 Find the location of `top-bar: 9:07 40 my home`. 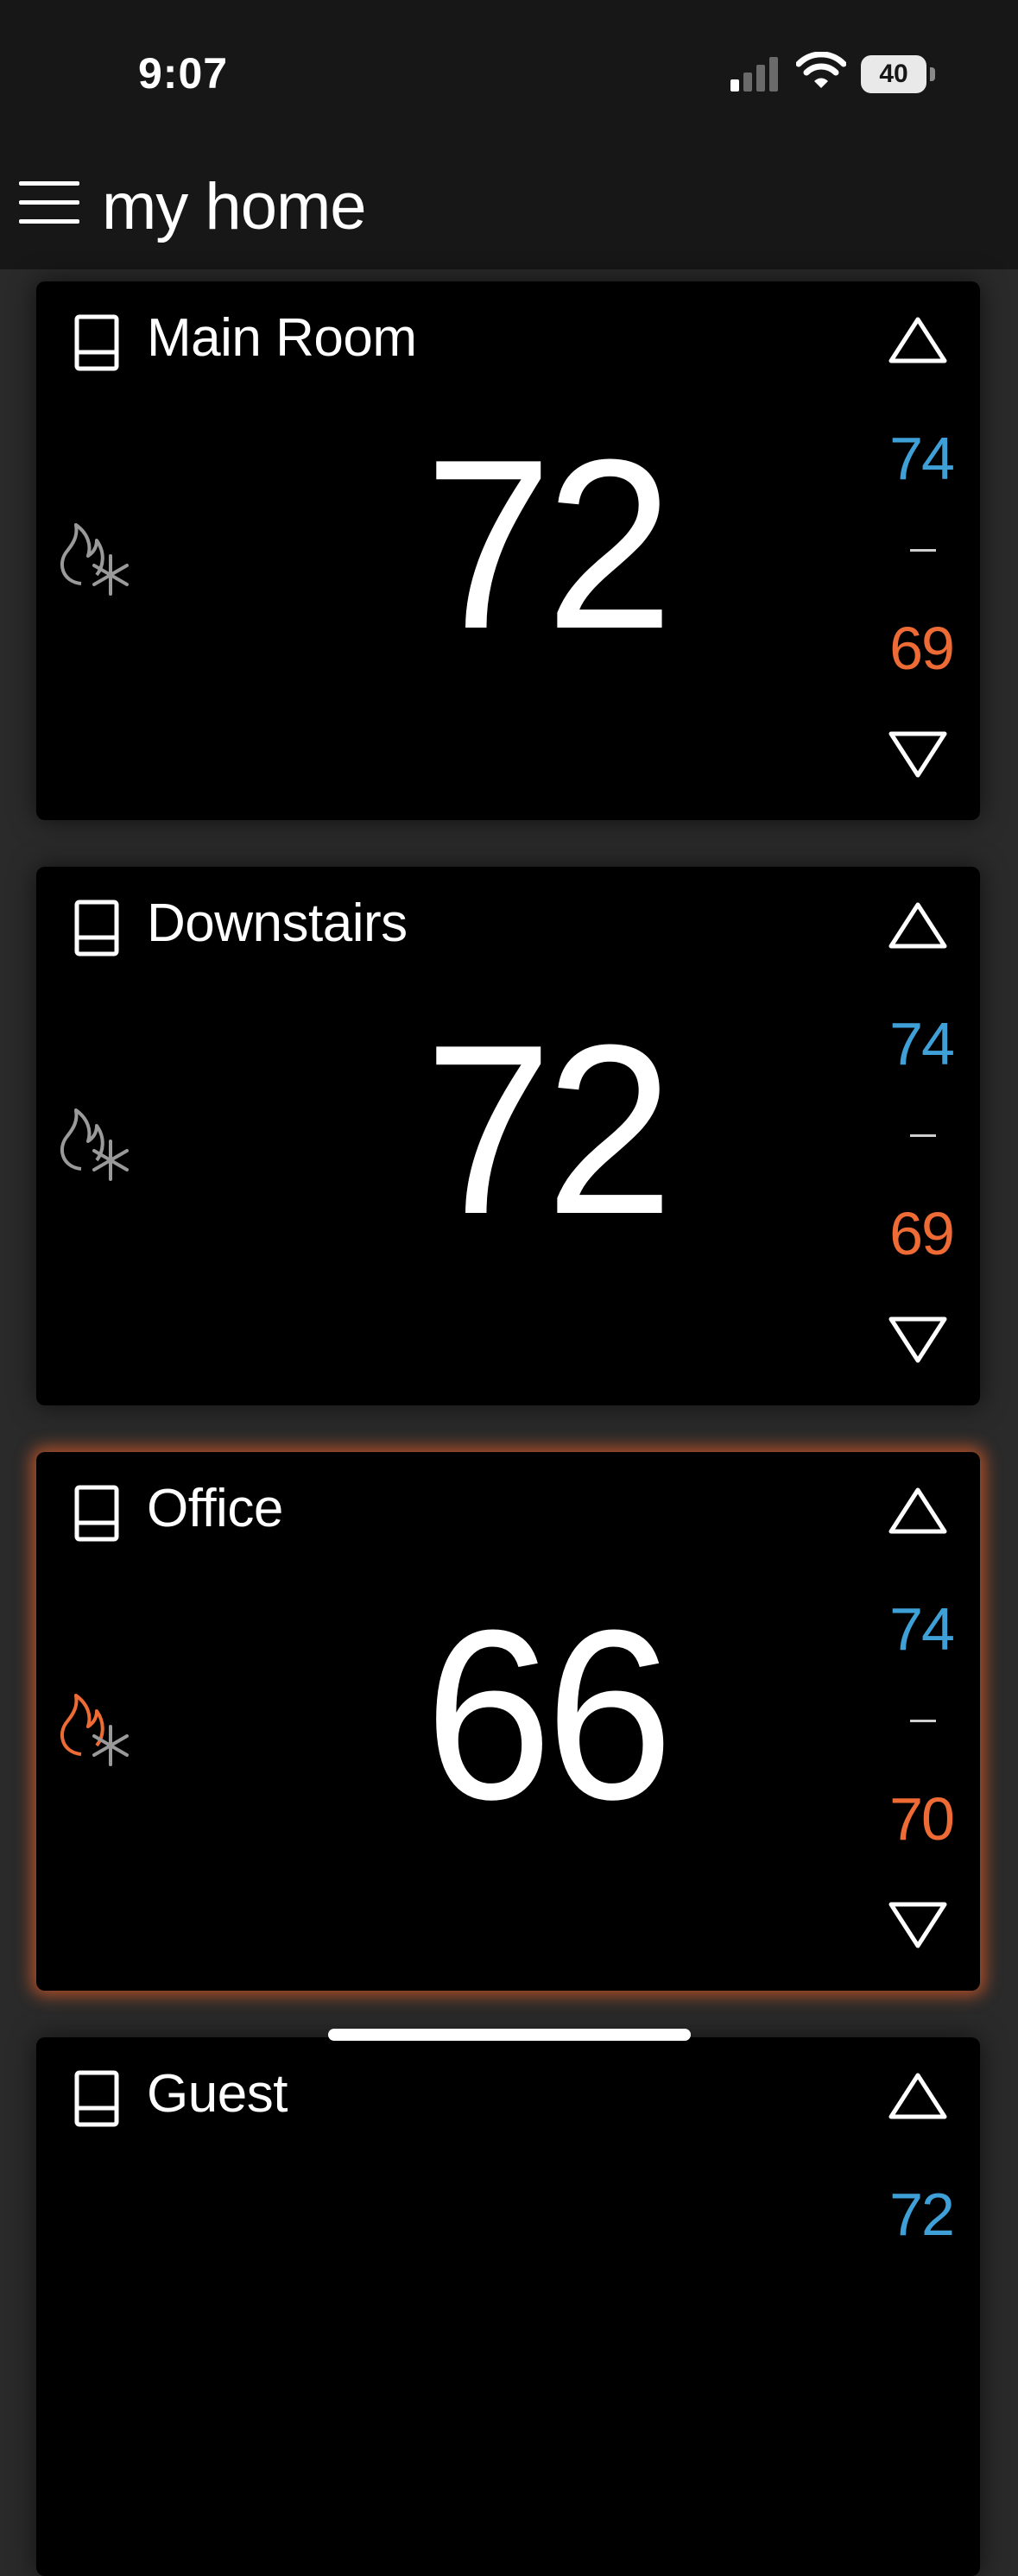

top-bar: 9:07 40 my home is located at coordinates (509, 134).